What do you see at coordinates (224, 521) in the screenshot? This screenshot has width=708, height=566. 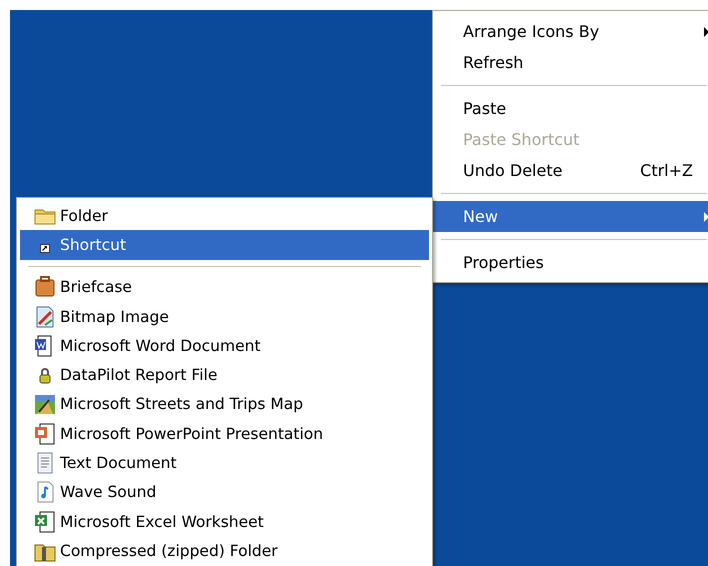 I see `menu-item: Microsoft Excel Worksheet` at bounding box center [224, 521].